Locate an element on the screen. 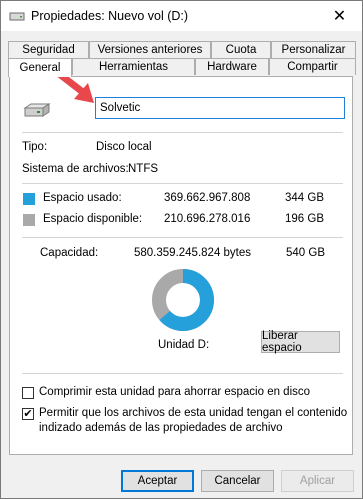 The image size is (363, 499). window-title: Propiedades: Nuevo vol (D:) is located at coordinates (110, 16).